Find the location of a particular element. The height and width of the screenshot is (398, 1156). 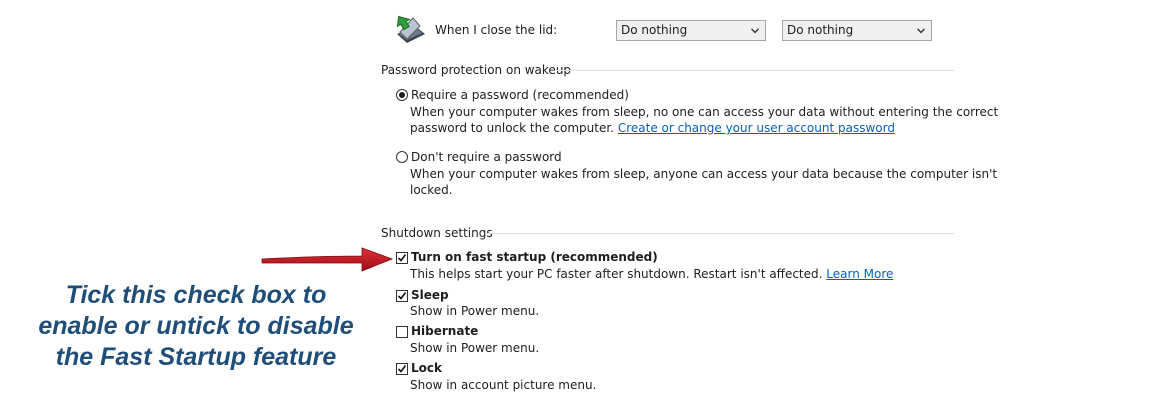

annotation-line3: the Fast Startup feature is located at coordinates (196, 357).